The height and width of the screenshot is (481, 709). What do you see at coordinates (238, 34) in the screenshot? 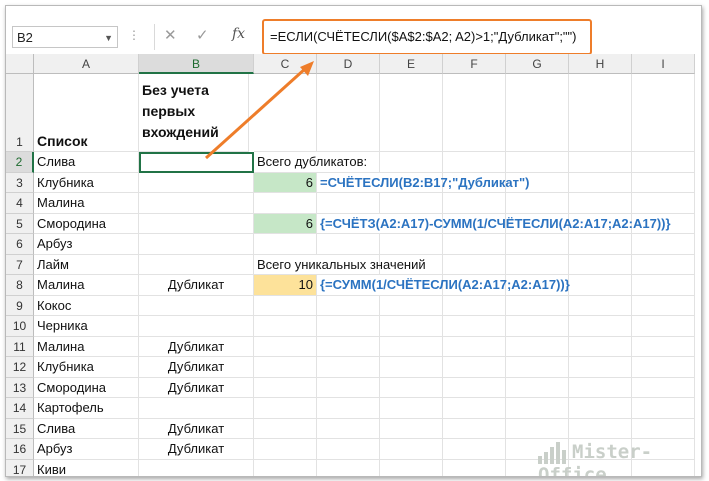
I see `function-icon: fx` at bounding box center [238, 34].